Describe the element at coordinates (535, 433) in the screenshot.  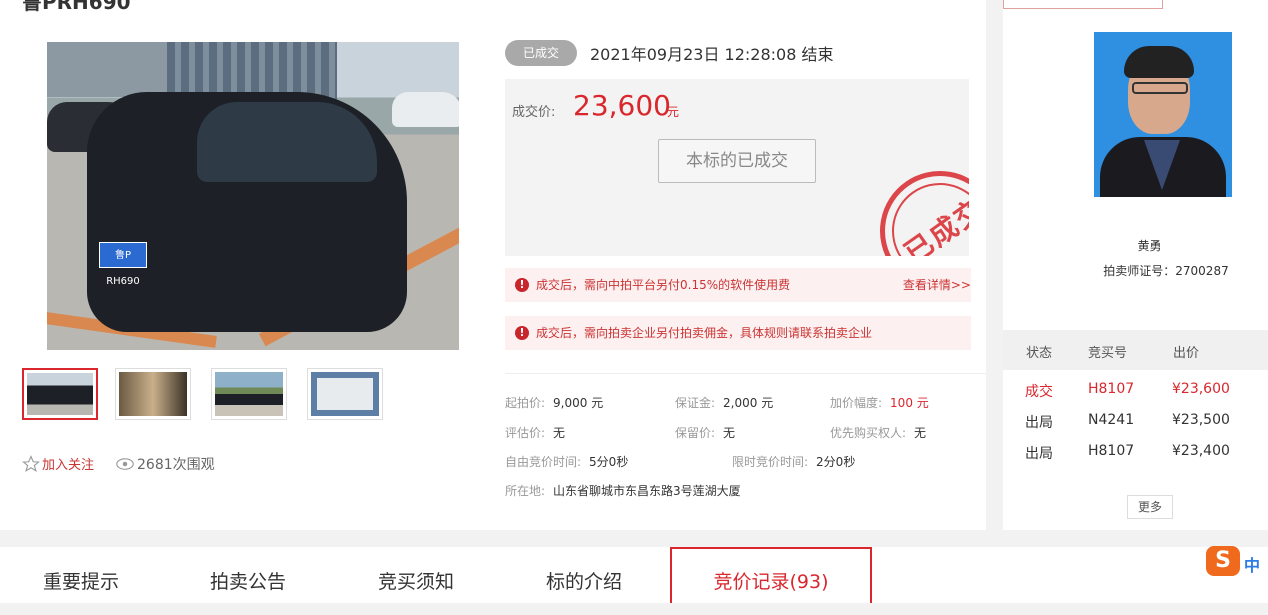
I see `appraisal-price: 评估价: 无` at that location.